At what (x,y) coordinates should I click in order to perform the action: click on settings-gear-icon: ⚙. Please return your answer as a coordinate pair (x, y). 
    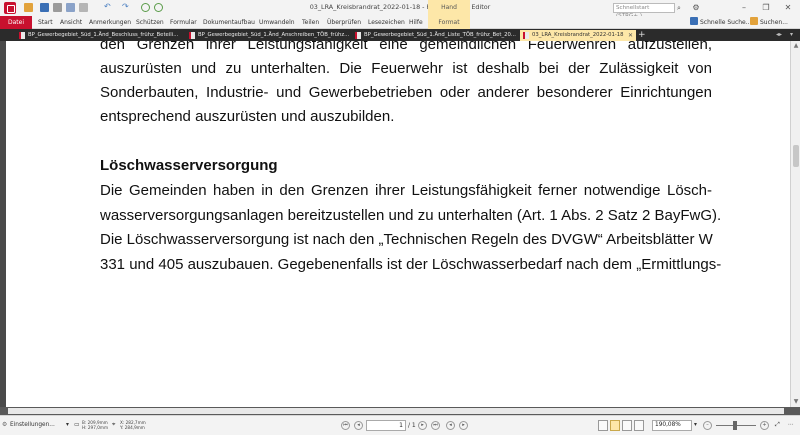
    Looking at the image, I should click on (4, 425).